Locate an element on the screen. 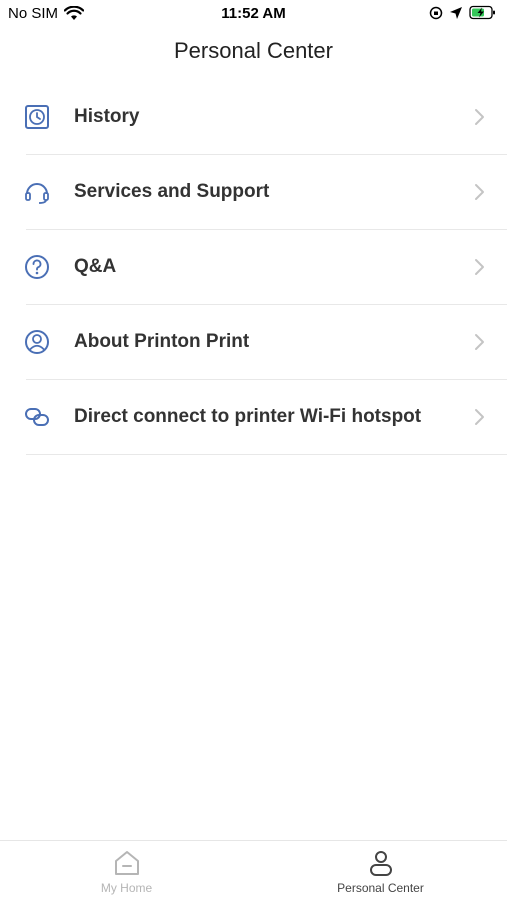 Image resolution: width=507 pixels, height=900 pixels. menu-item-wifi-hotspot: Direct connect to printer Wi-Fi hotspot is located at coordinates (253, 417).